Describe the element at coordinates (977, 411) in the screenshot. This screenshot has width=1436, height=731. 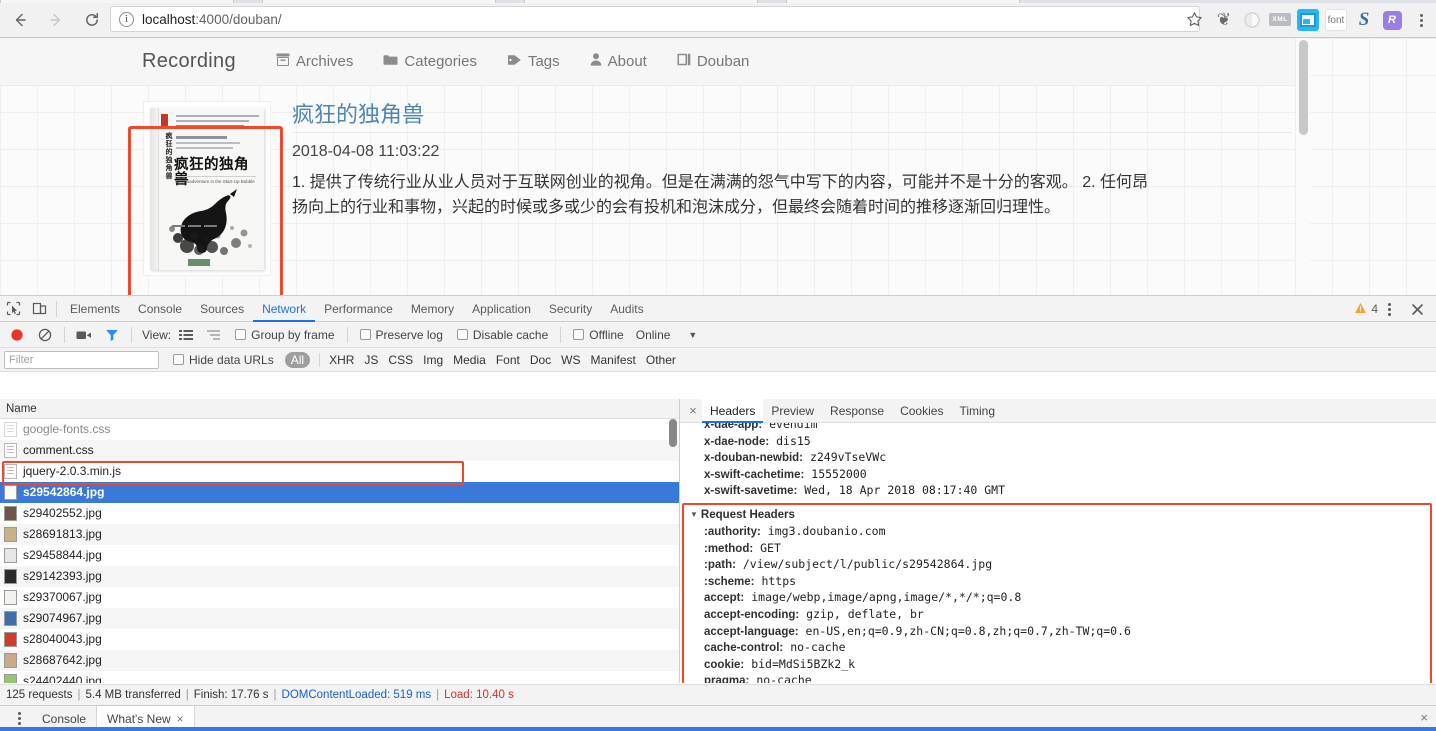
I see `details-tab-timing: Timing` at that location.